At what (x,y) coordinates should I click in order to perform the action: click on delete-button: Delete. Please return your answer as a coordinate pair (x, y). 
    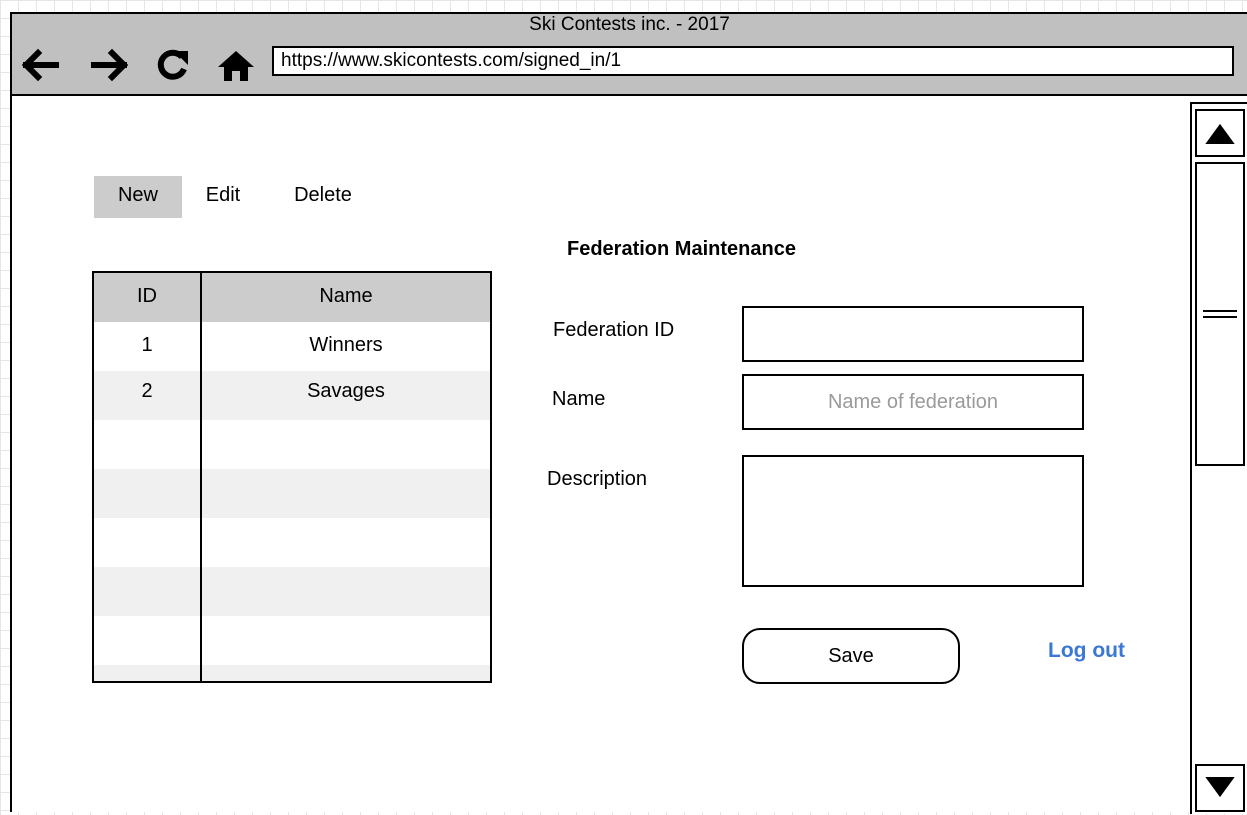
    Looking at the image, I should click on (323, 197).